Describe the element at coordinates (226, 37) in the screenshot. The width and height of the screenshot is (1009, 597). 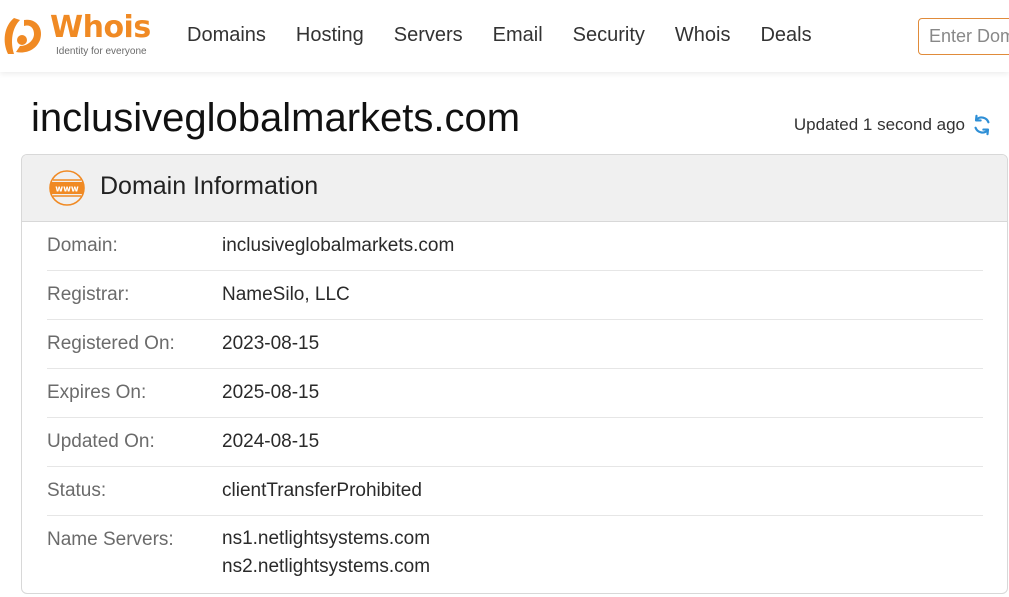
I see `nav-domains: Domains` at that location.